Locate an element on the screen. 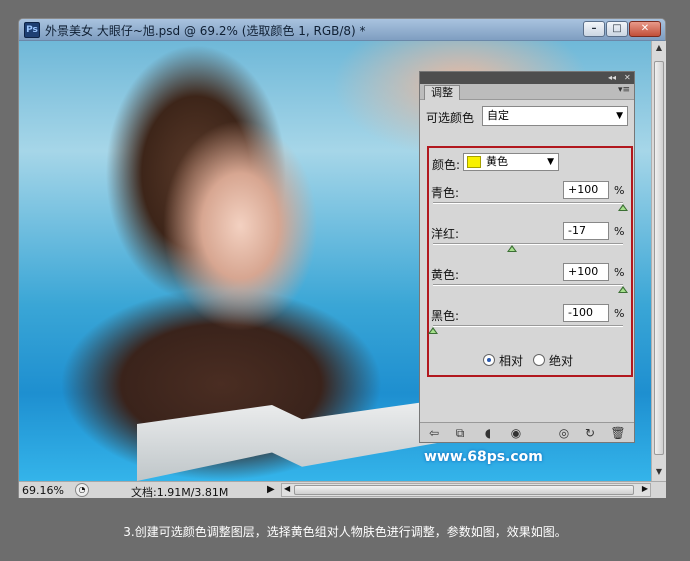 The height and width of the screenshot is (561, 690). maximize-icon: □ is located at coordinates (617, 28).